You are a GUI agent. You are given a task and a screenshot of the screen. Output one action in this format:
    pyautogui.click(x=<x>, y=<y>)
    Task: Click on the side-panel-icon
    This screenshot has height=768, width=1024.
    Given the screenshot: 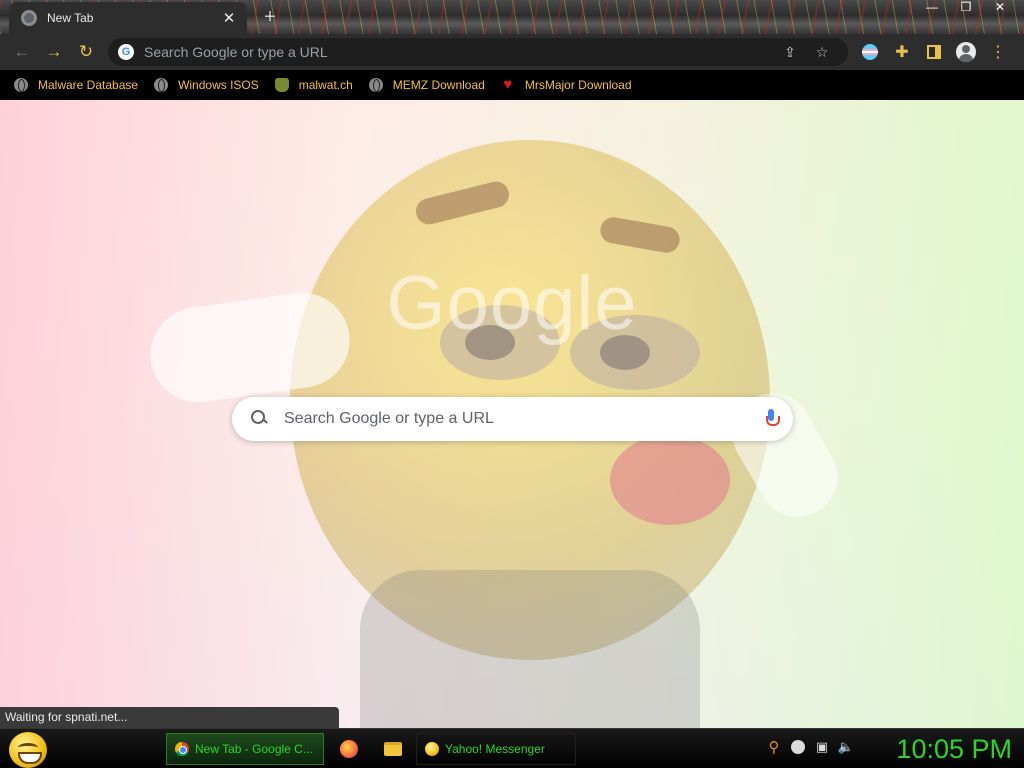 What is the action you would take?
    pyautogui.click(x=934, y=52)
    